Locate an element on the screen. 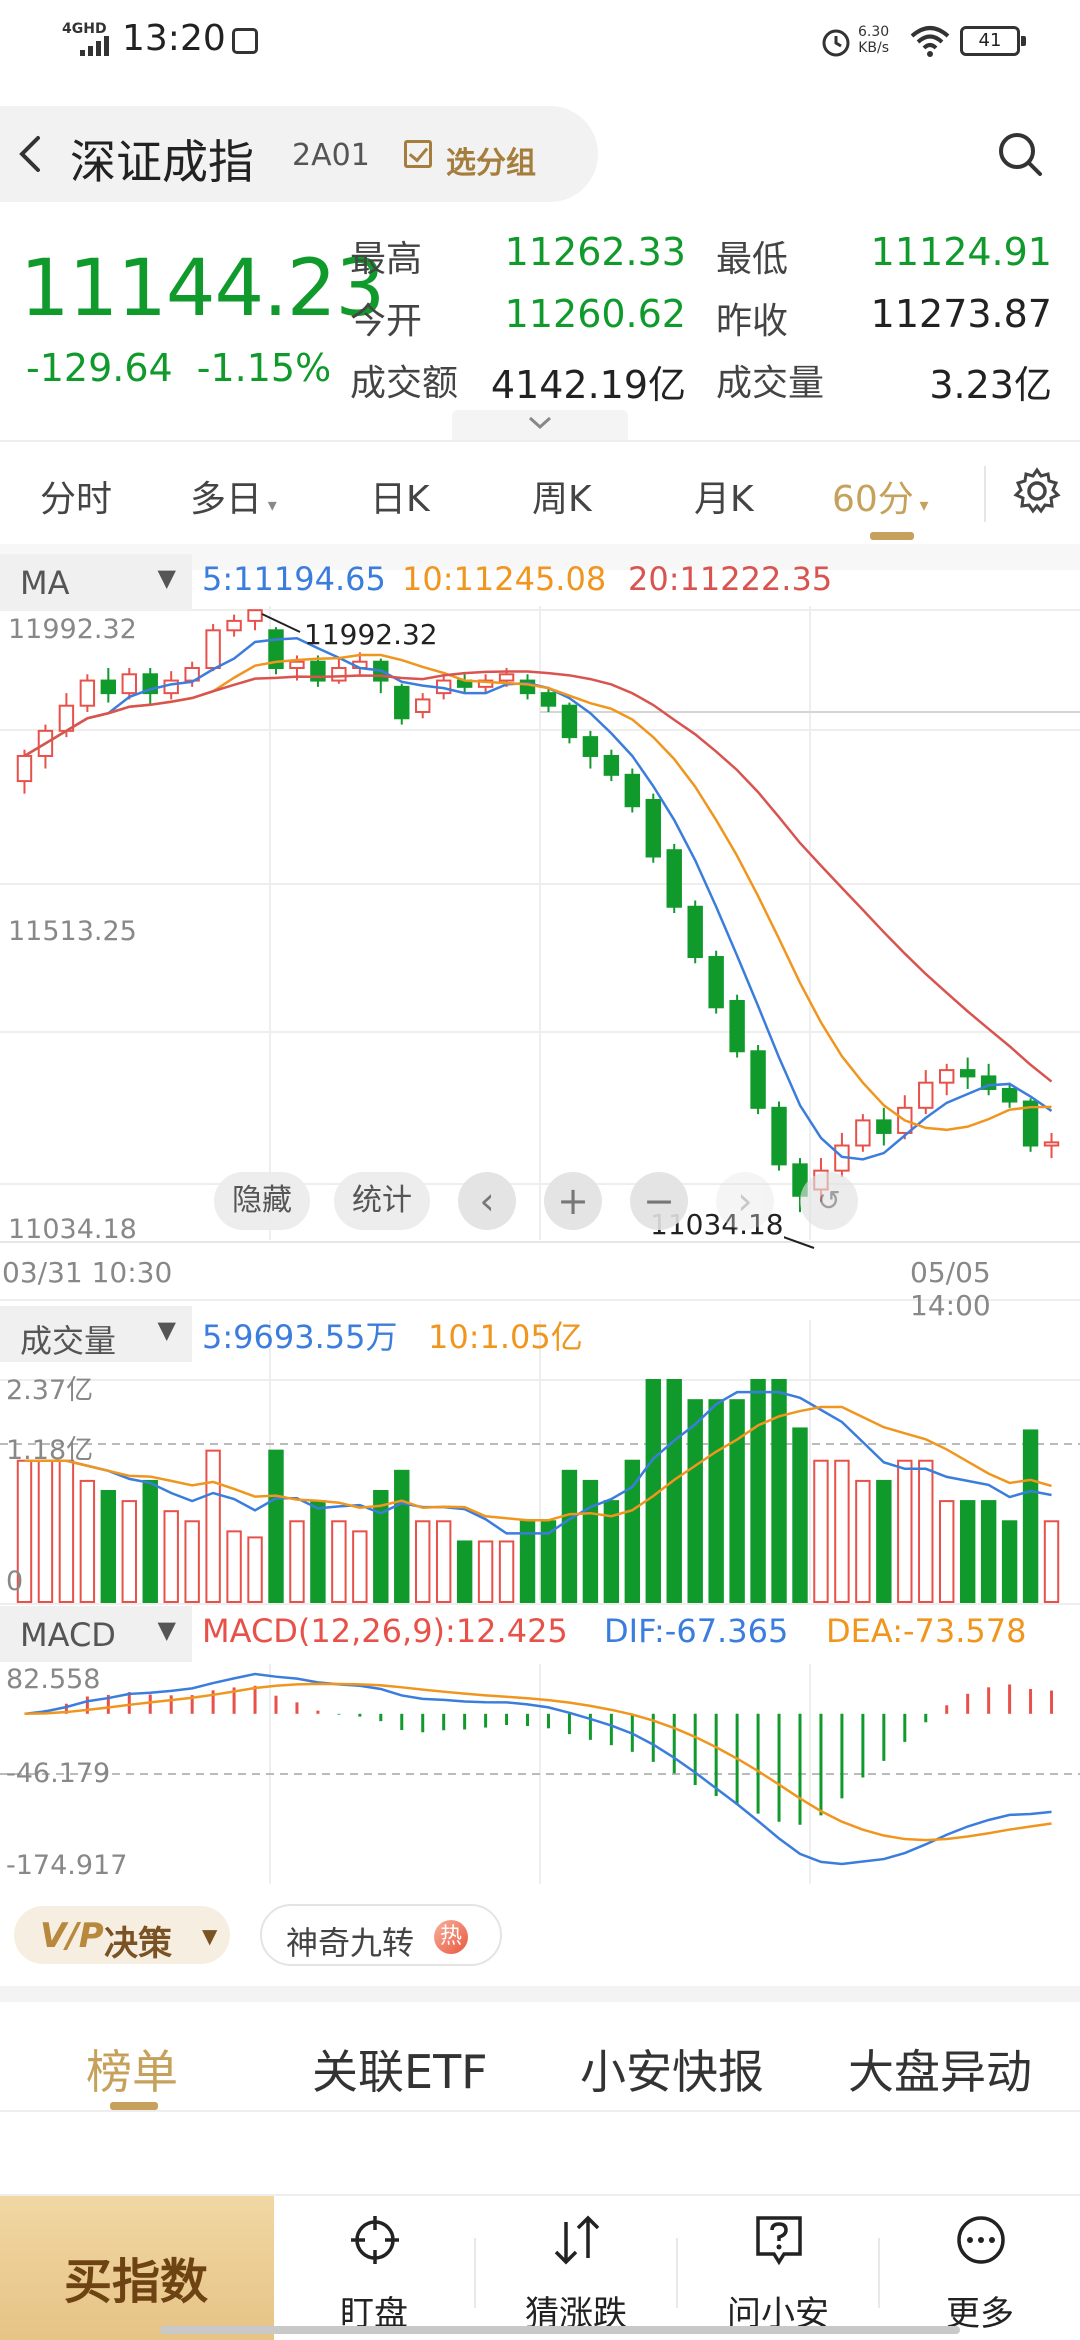  buy-index-button: 买指数 is located at coordinates (137, 2268).